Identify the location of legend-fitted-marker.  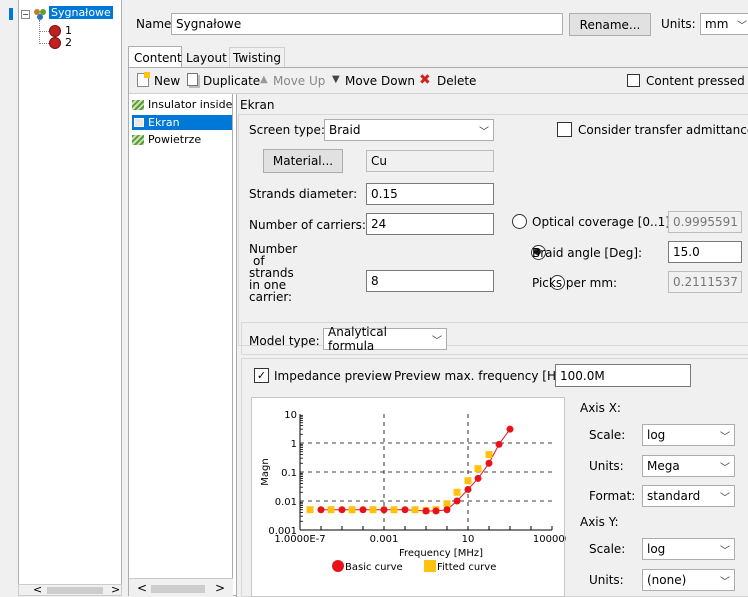
(430, 566).